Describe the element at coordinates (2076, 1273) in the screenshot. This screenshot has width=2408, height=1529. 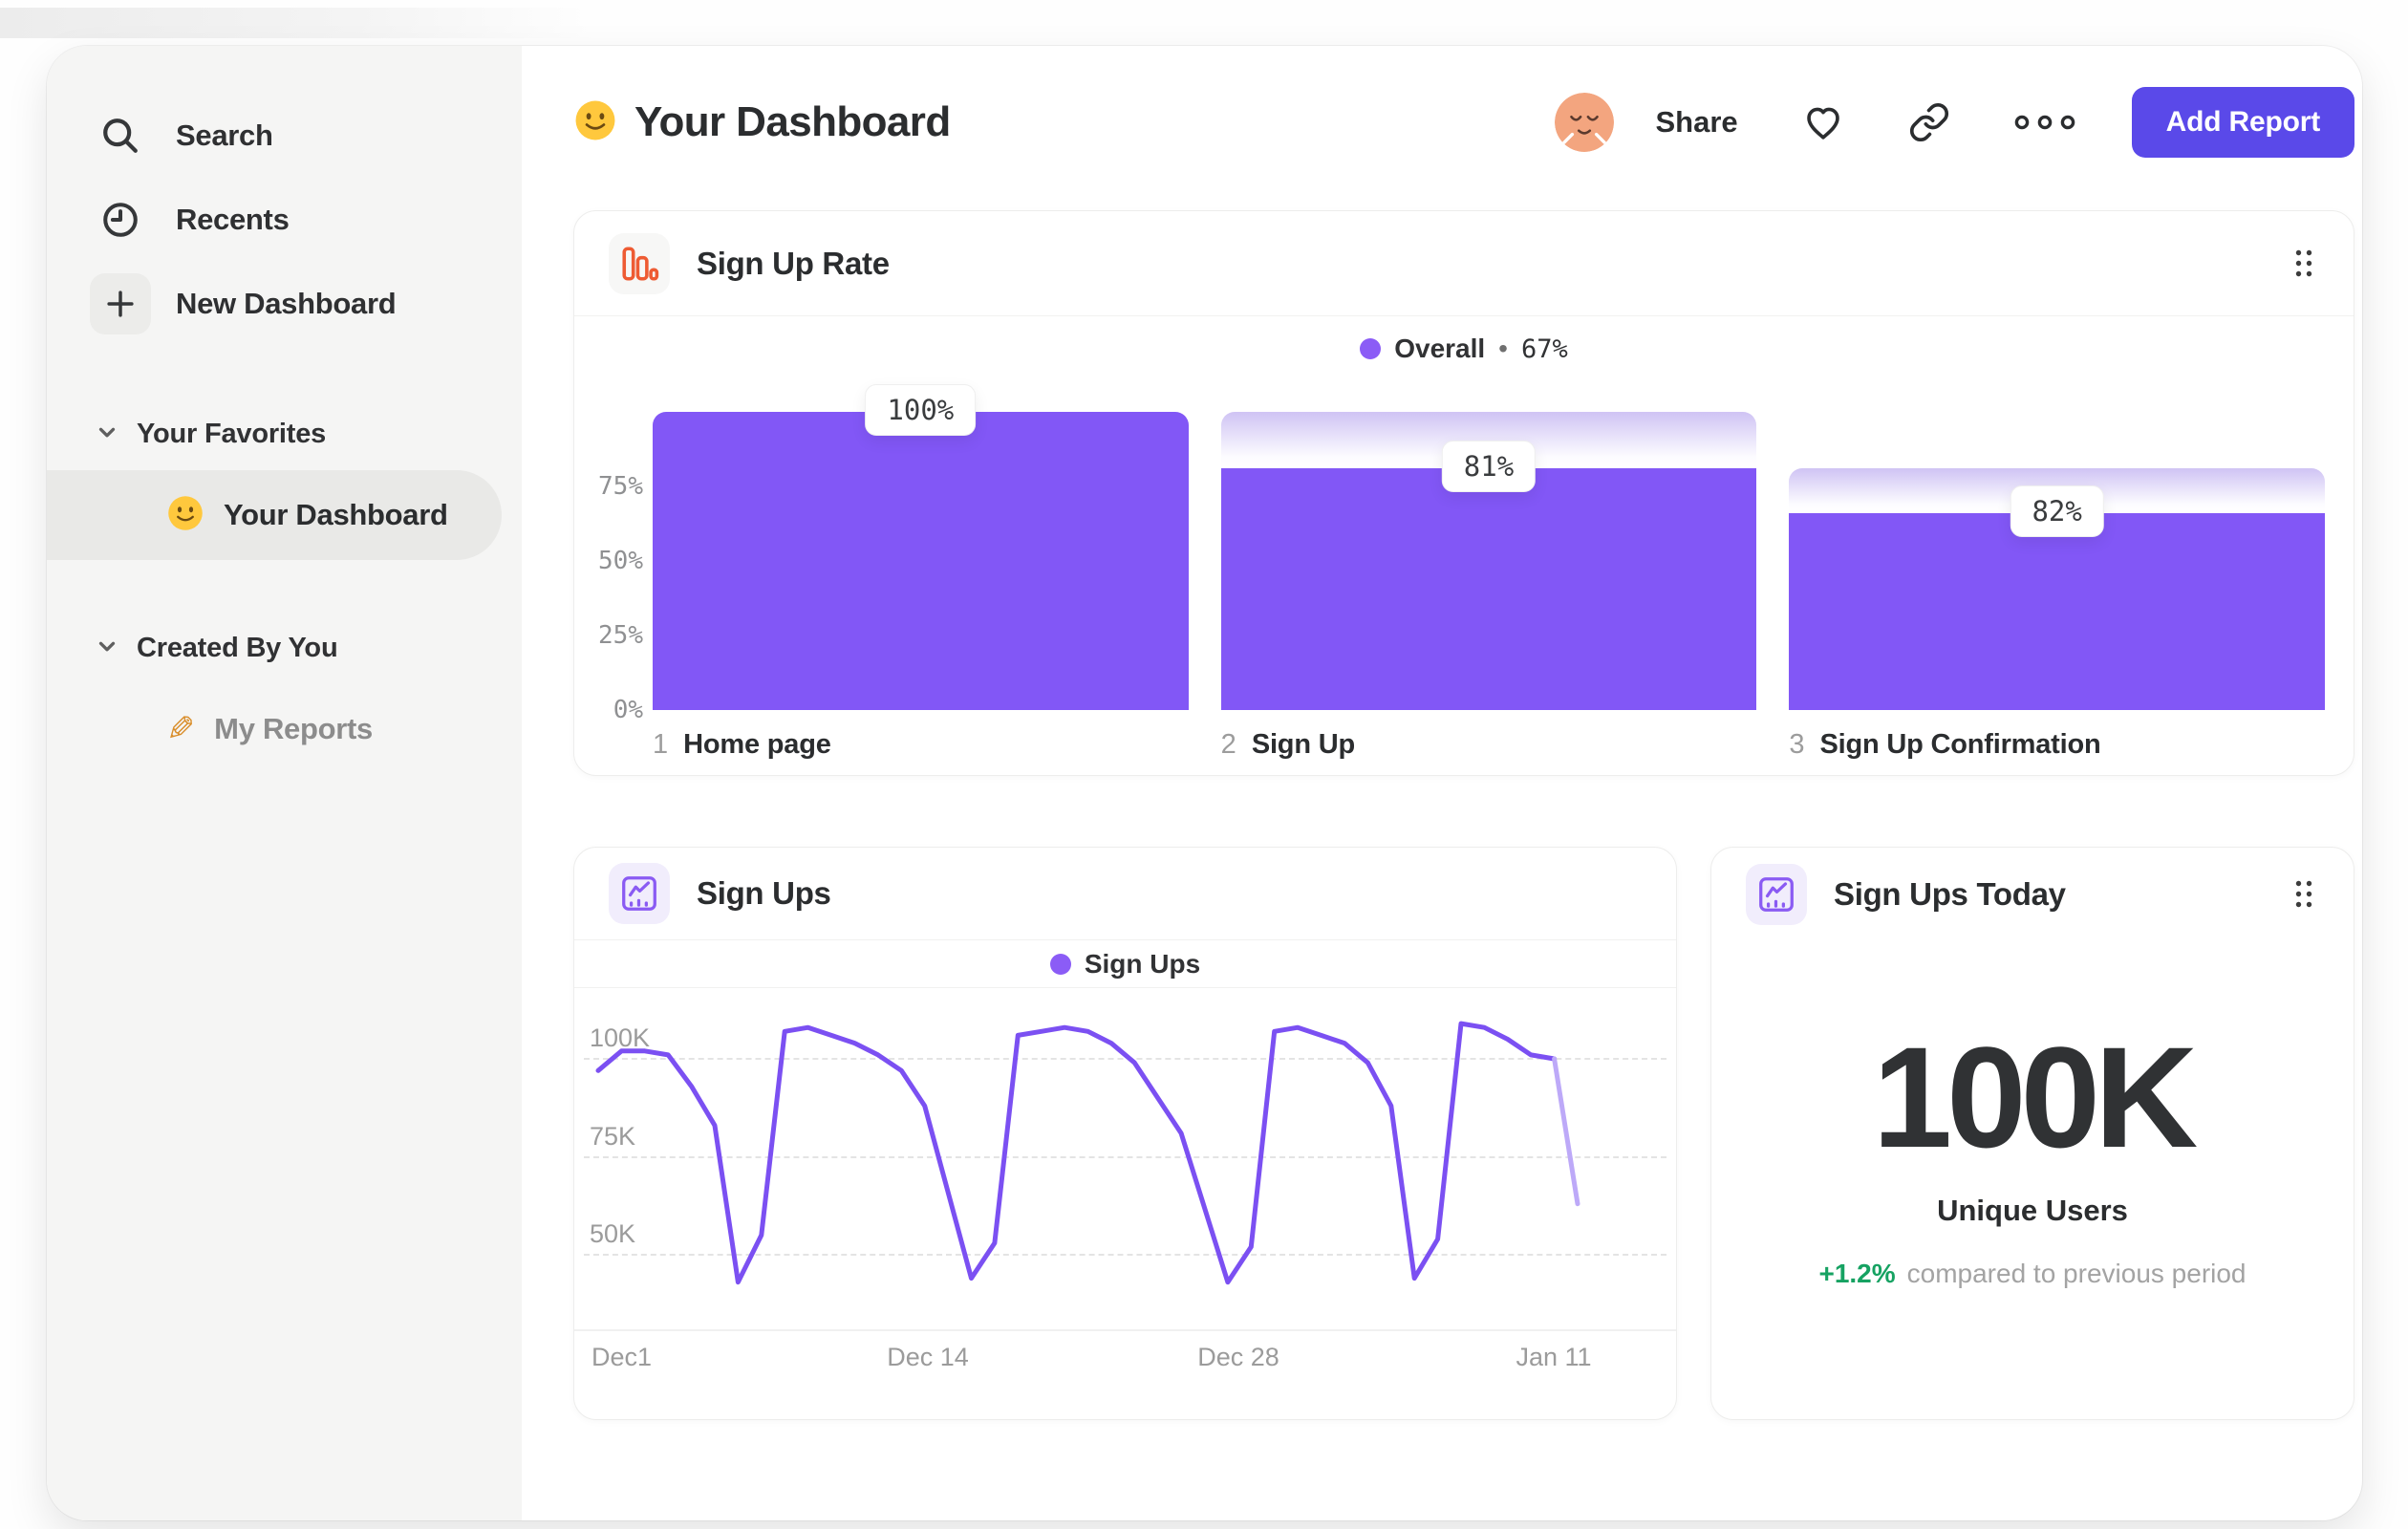
I see `stat-caption: compared to previous period` at that location.